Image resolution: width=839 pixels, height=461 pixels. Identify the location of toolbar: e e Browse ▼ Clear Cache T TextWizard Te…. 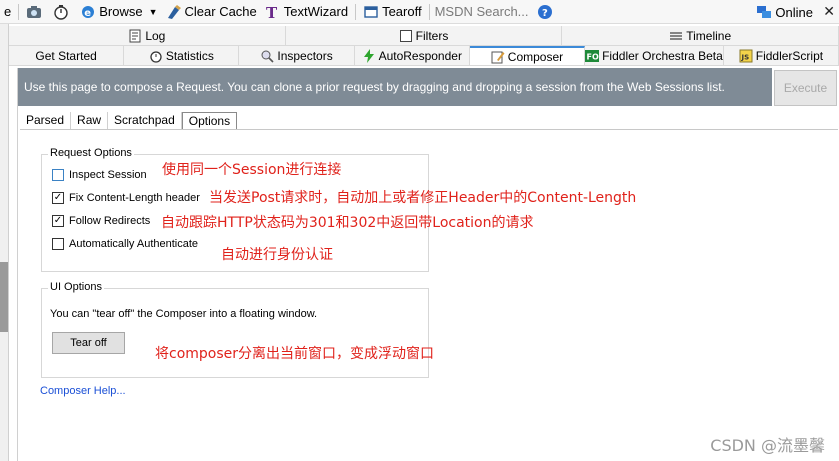
(419, 12).